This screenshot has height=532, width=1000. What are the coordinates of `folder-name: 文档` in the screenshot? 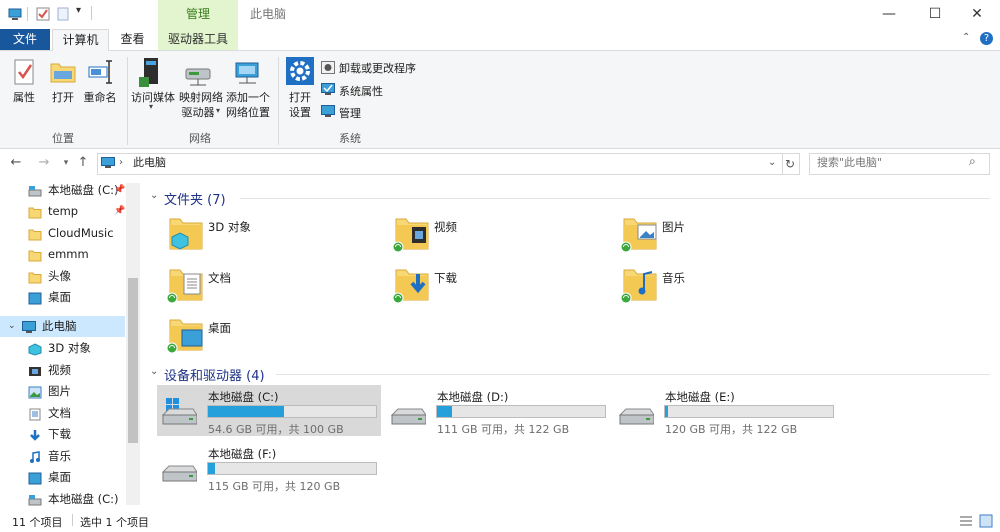 It's located at (219, 278).